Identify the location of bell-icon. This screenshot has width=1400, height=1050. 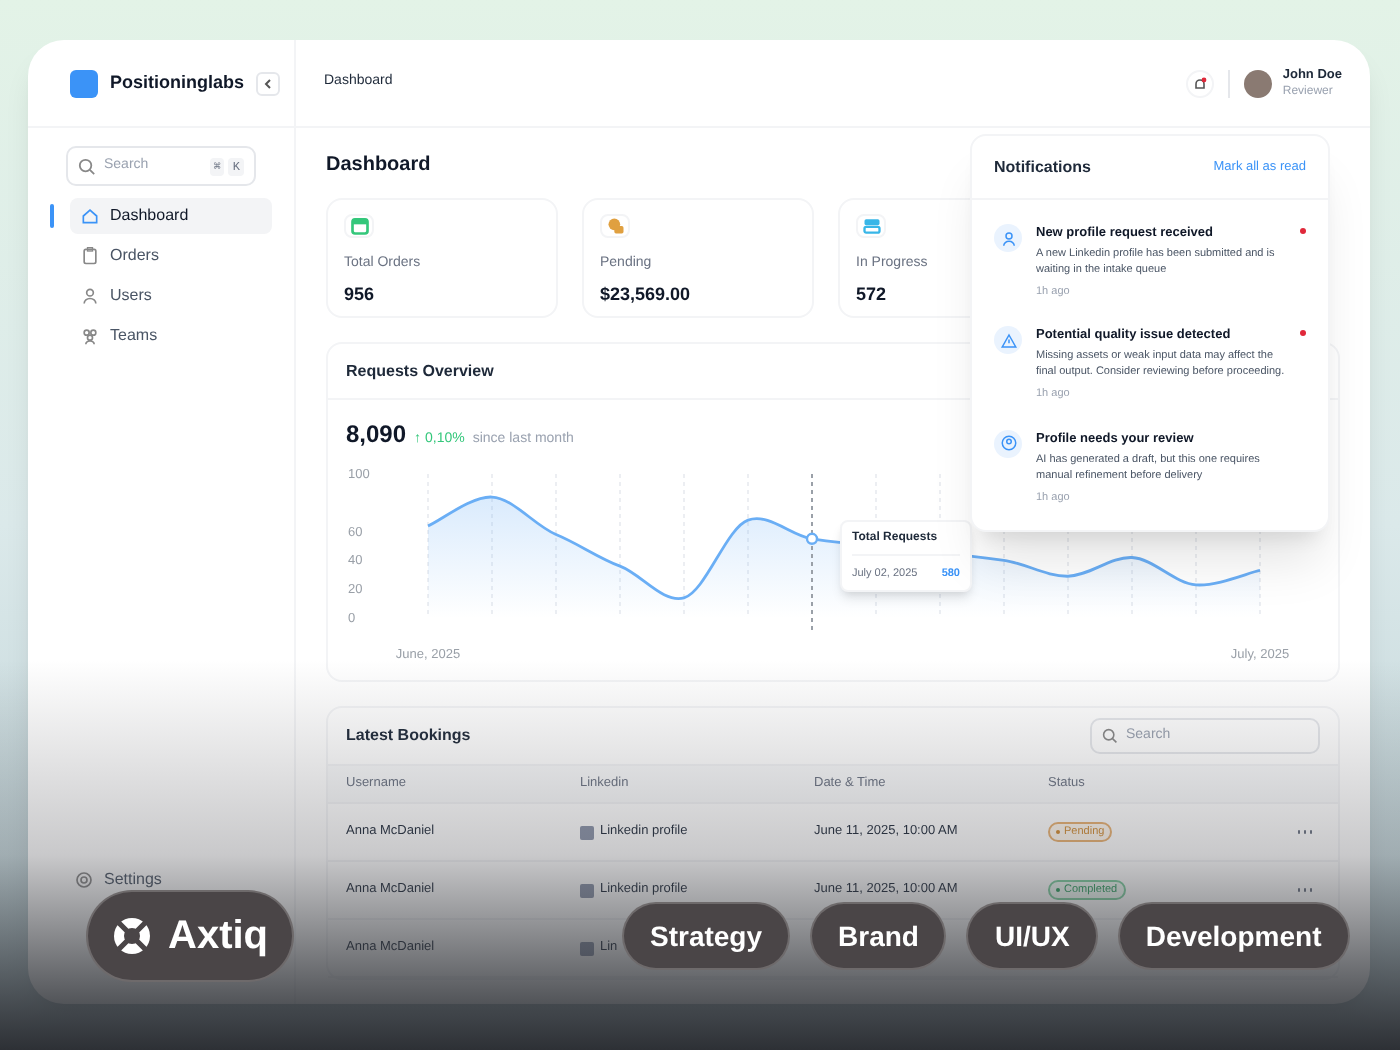
(1200, 83).